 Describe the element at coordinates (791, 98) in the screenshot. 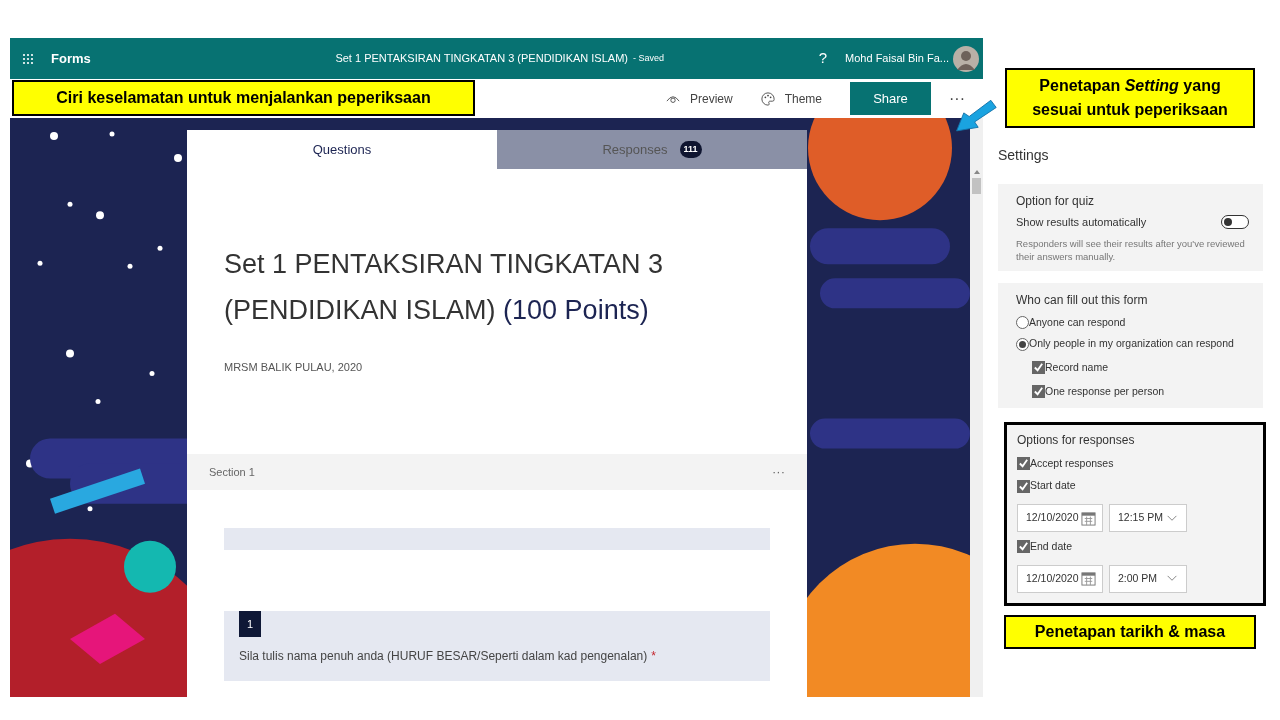

I see `theme-button: Theme` at that location.